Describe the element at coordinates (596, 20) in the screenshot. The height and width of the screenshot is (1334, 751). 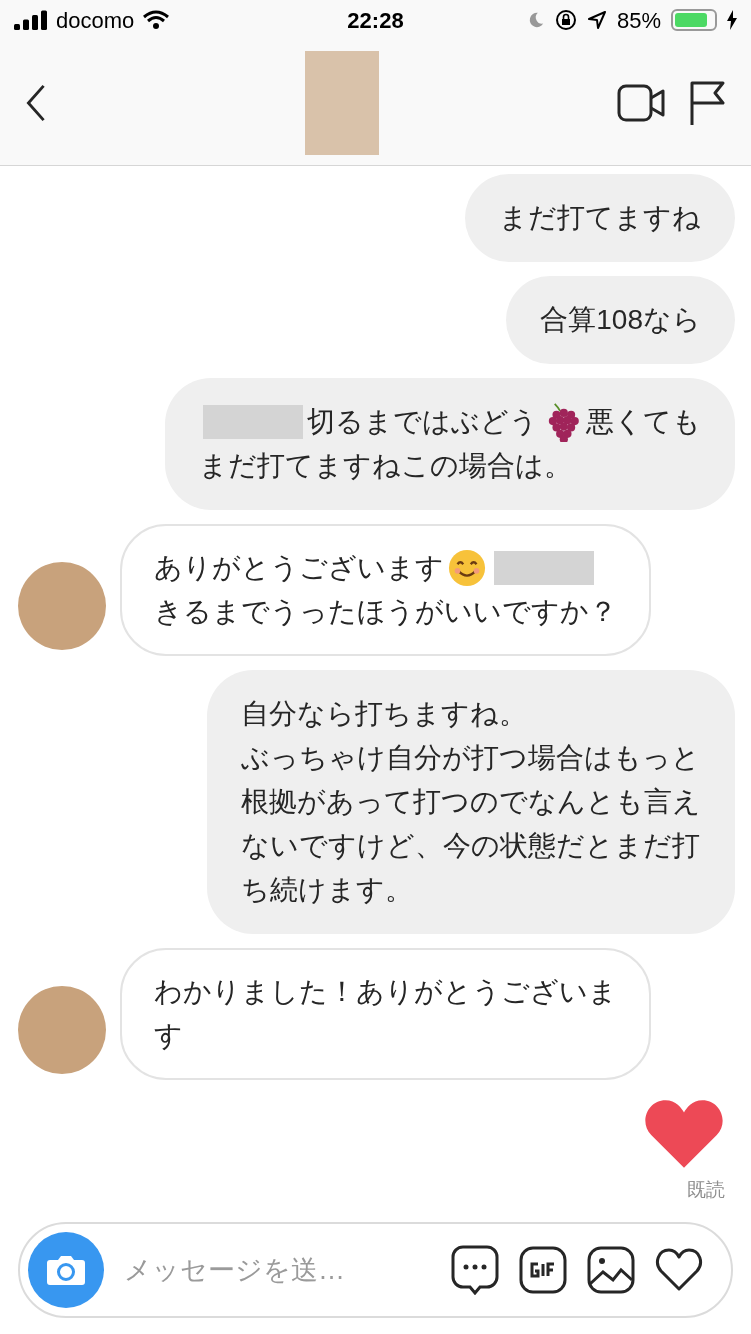
I see `location-arrow-icon` at that location.